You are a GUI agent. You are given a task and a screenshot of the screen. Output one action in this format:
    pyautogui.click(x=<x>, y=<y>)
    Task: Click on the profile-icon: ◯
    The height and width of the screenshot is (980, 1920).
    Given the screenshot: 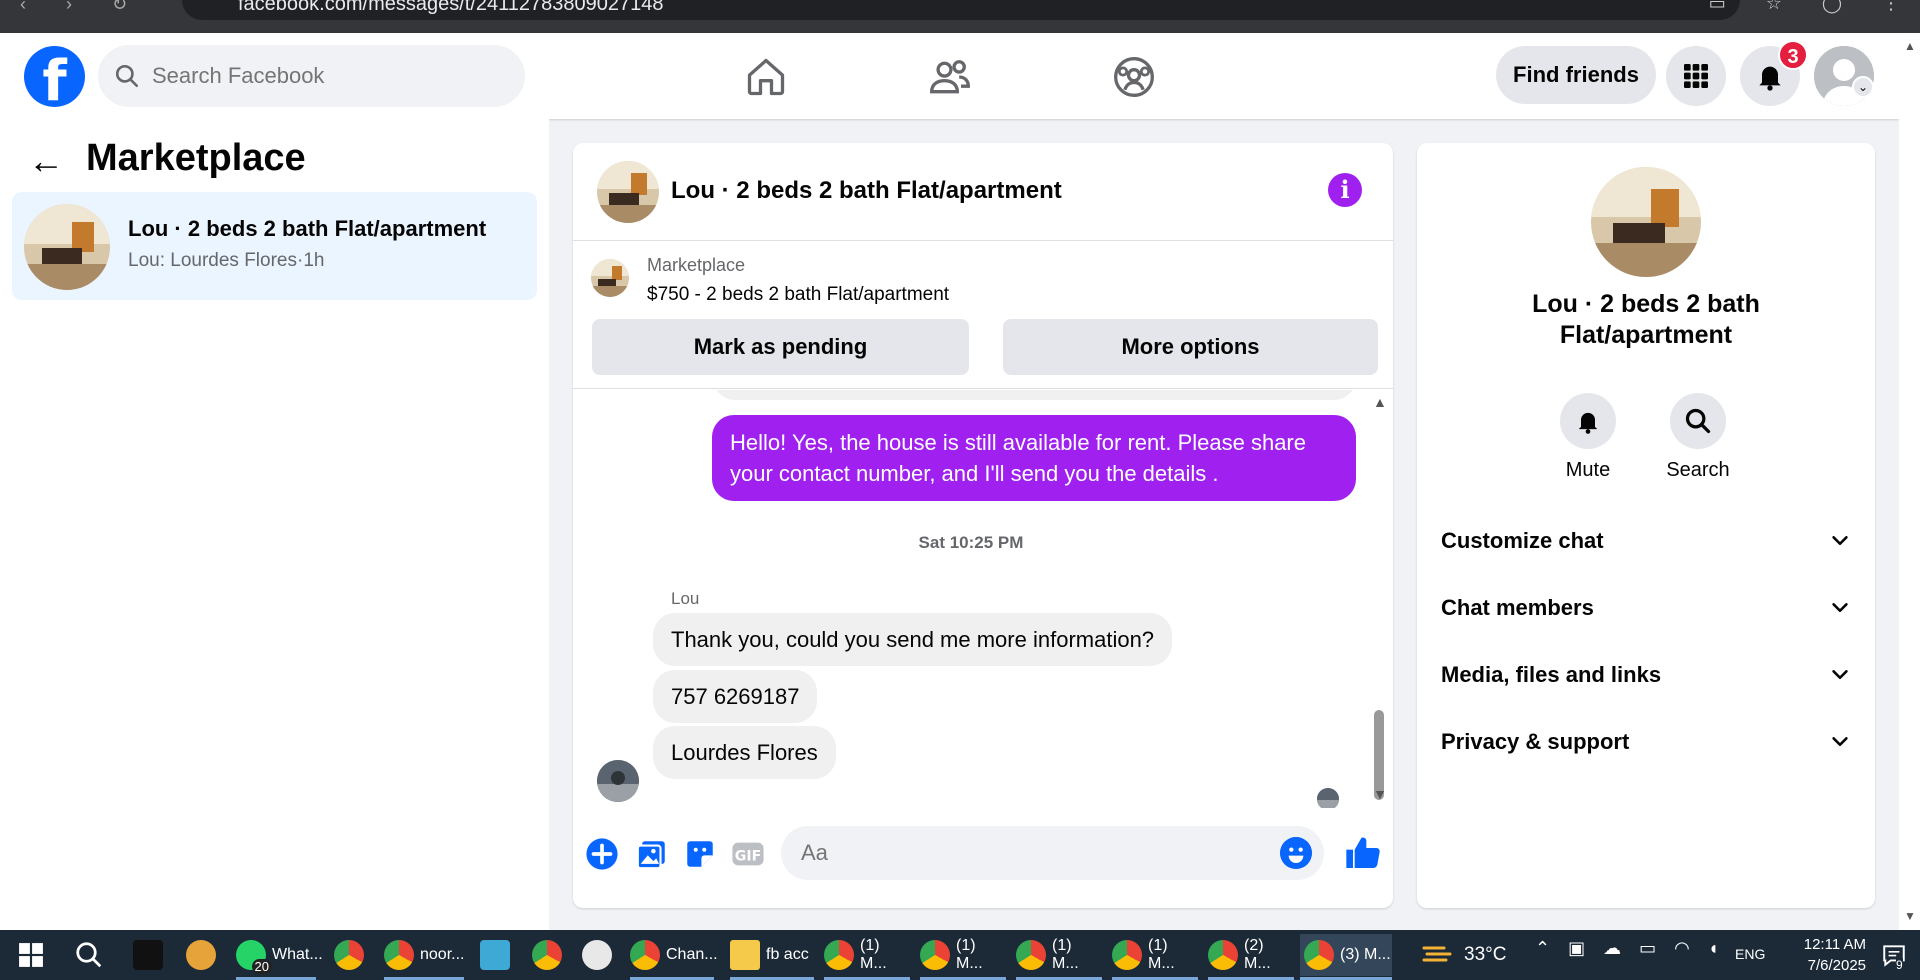 What is the action you would take?
    pyautogui.click(x=1832, y=6)
    